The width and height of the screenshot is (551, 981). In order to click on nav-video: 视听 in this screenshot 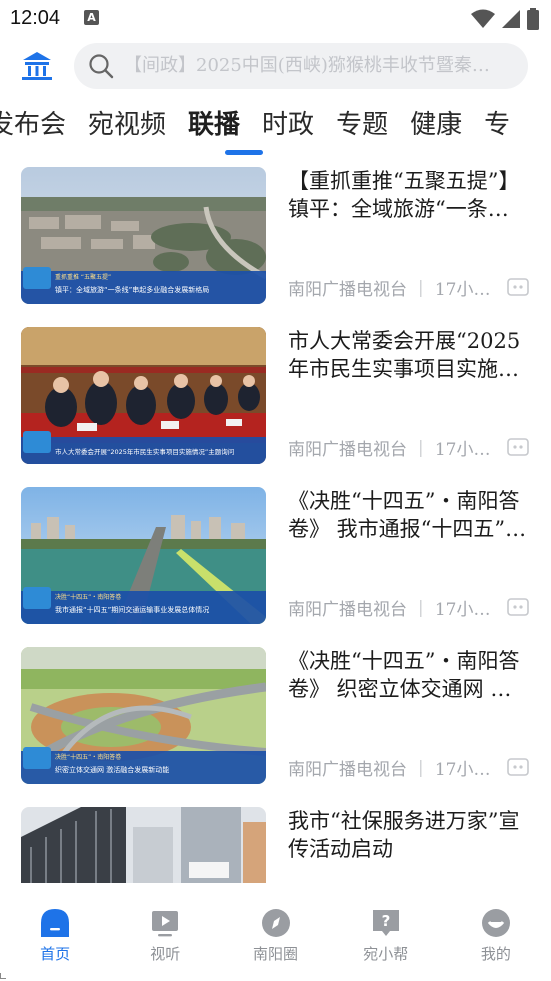, I will do `click(165, 932)`.